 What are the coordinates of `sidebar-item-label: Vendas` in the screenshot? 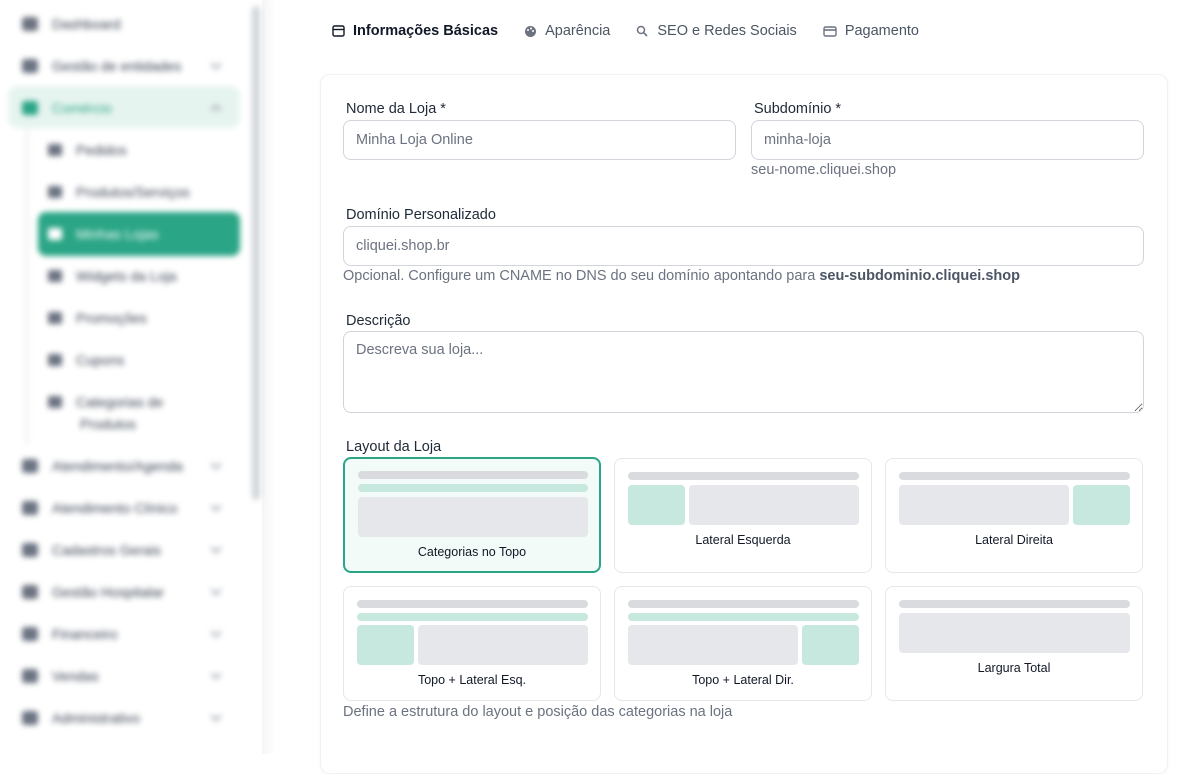 It's located at (75, 676).